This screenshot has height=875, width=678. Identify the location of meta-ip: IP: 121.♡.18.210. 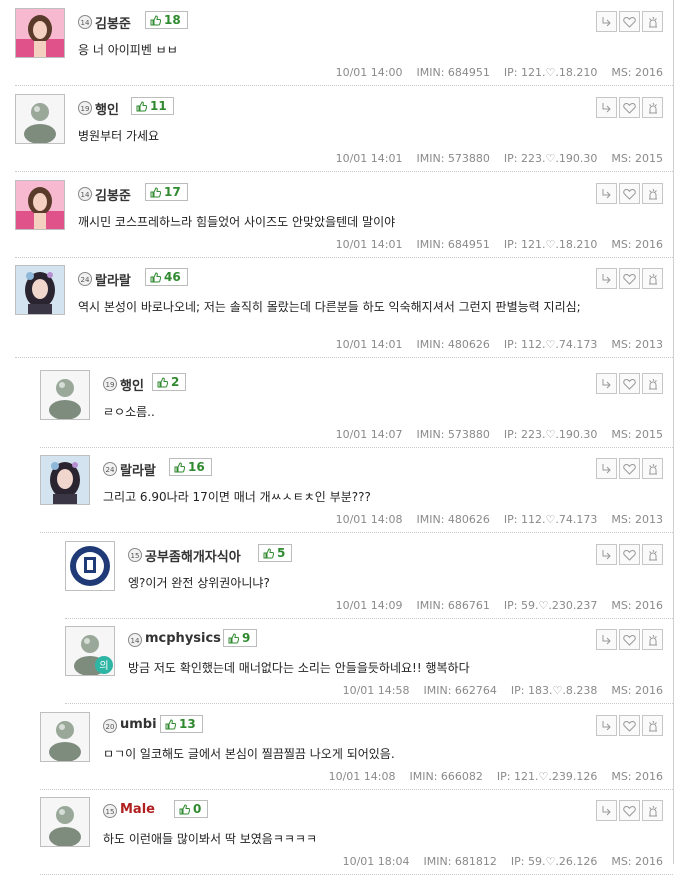
(550, 72).